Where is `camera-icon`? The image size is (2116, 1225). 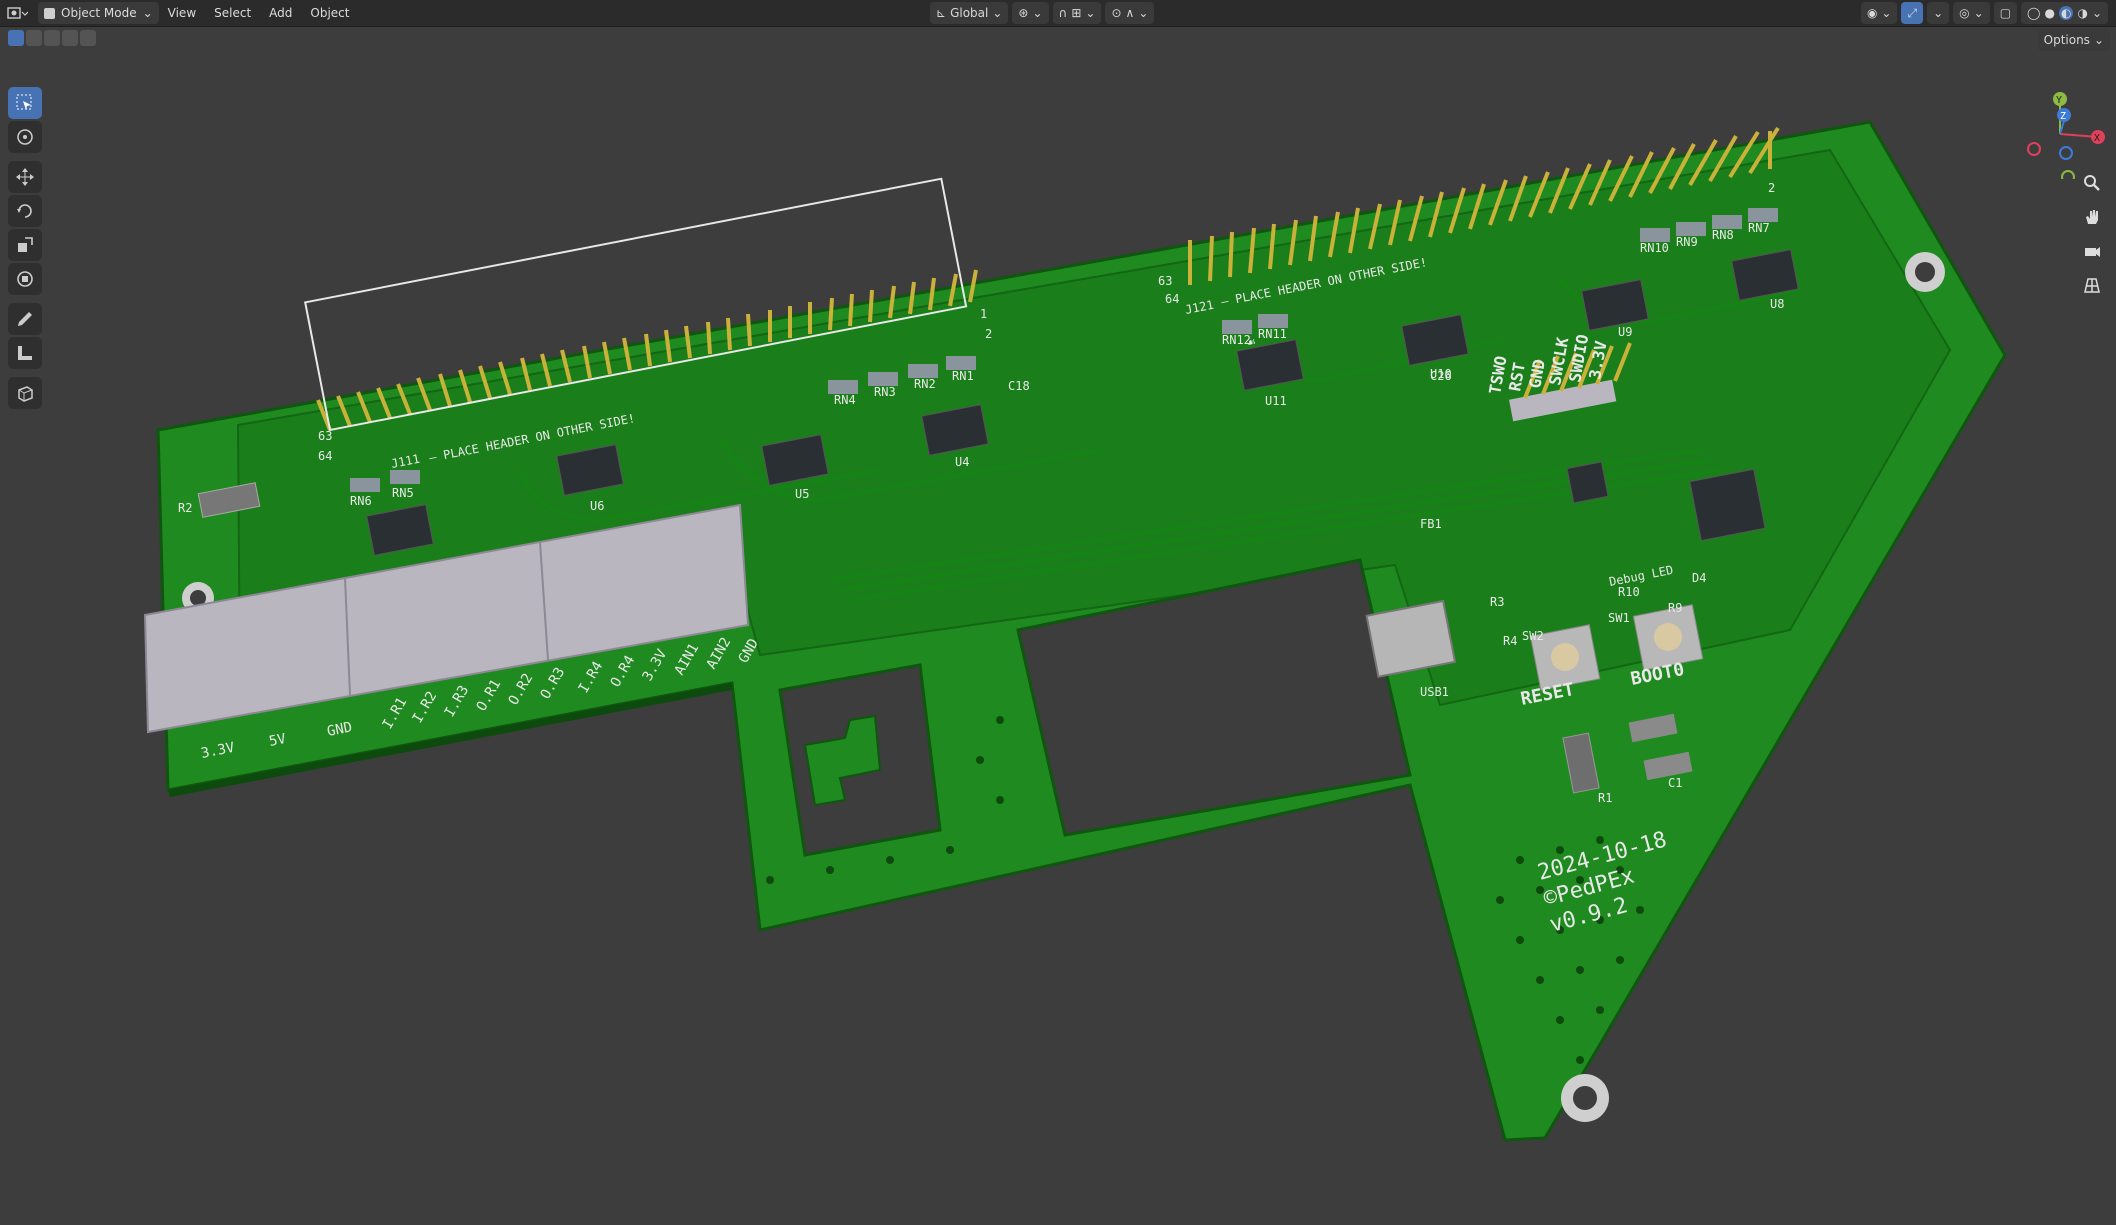
camera-icon is located at coordinates (2092, 252).